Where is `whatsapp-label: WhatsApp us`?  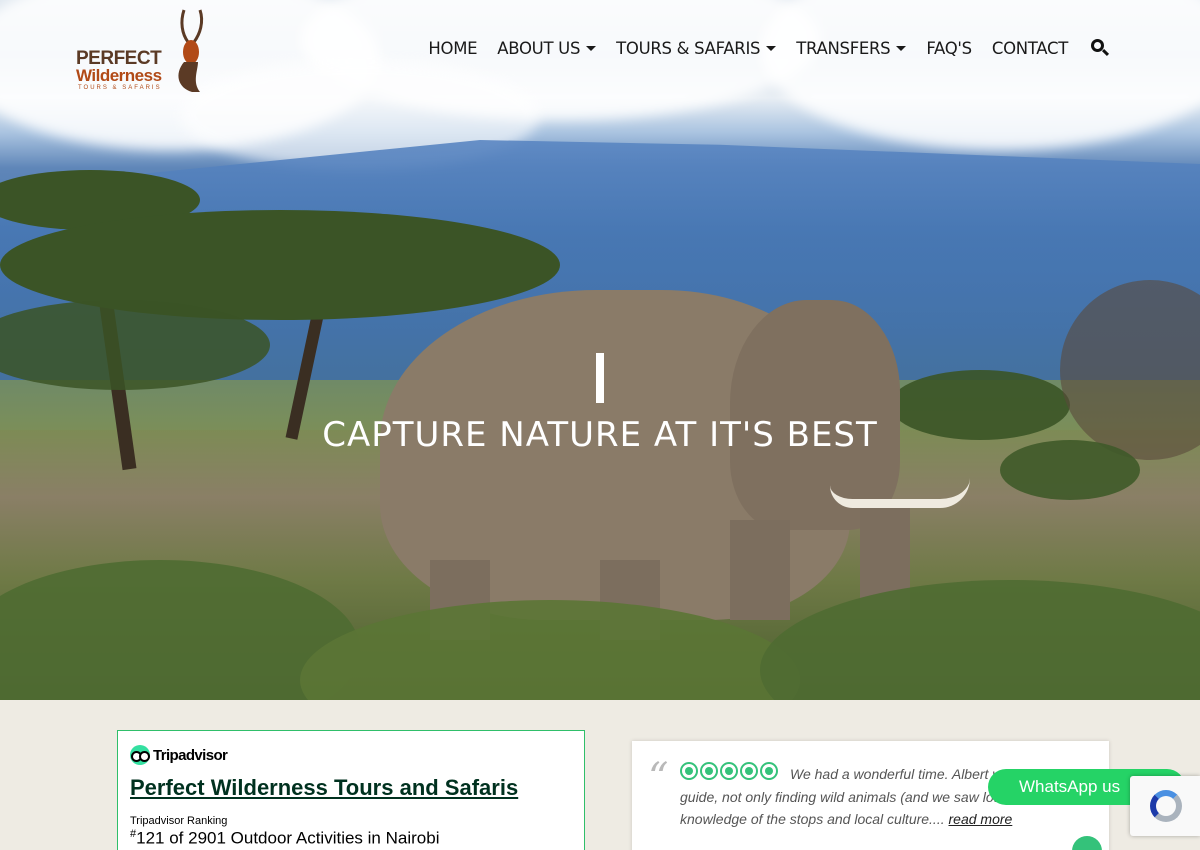 whatsapp-label: WhatsApp us is located at coordinates (1070, 786).